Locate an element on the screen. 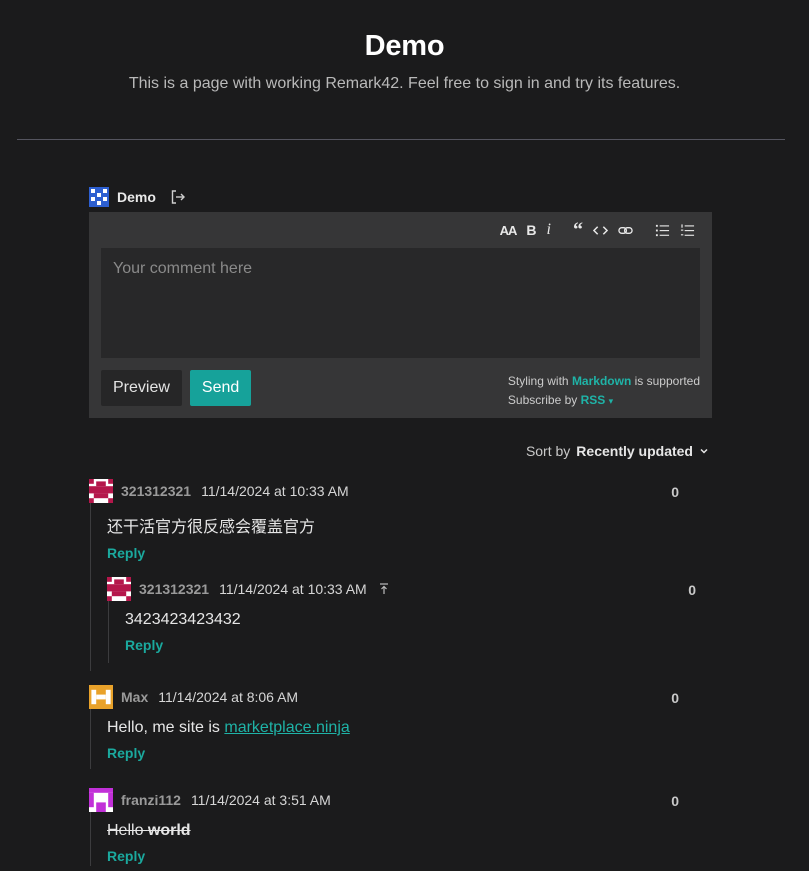 The image size is (809, 871). page-title: Demo is located at coordinates (404, 46).